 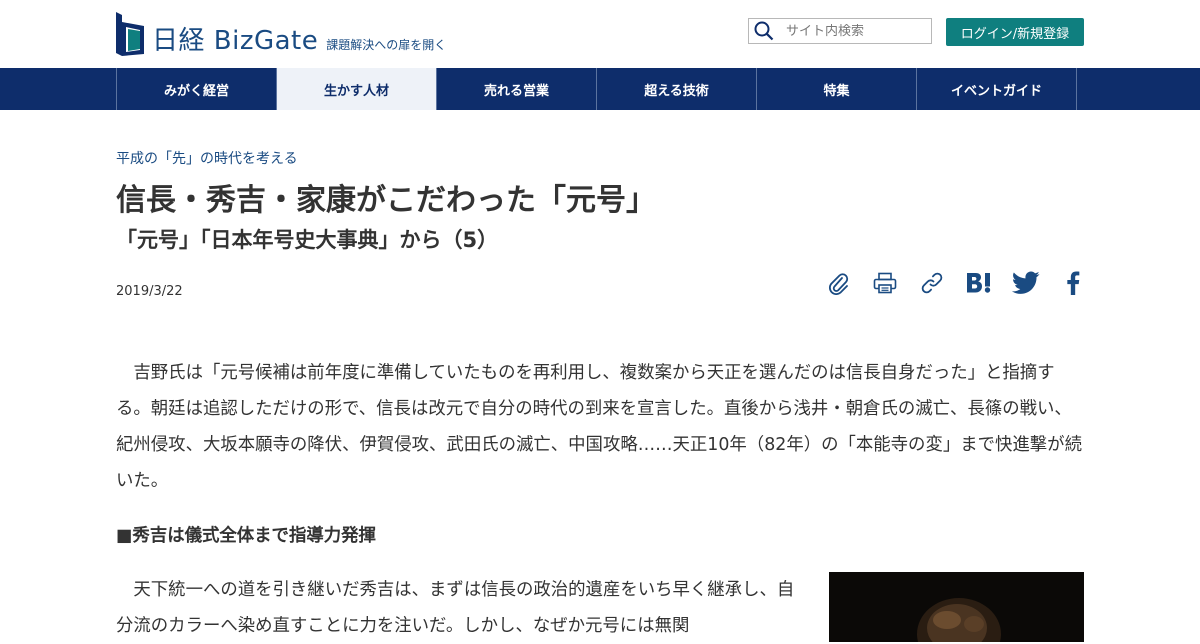 I want to click on logo-mark-icon, so click(x=131, y=34).